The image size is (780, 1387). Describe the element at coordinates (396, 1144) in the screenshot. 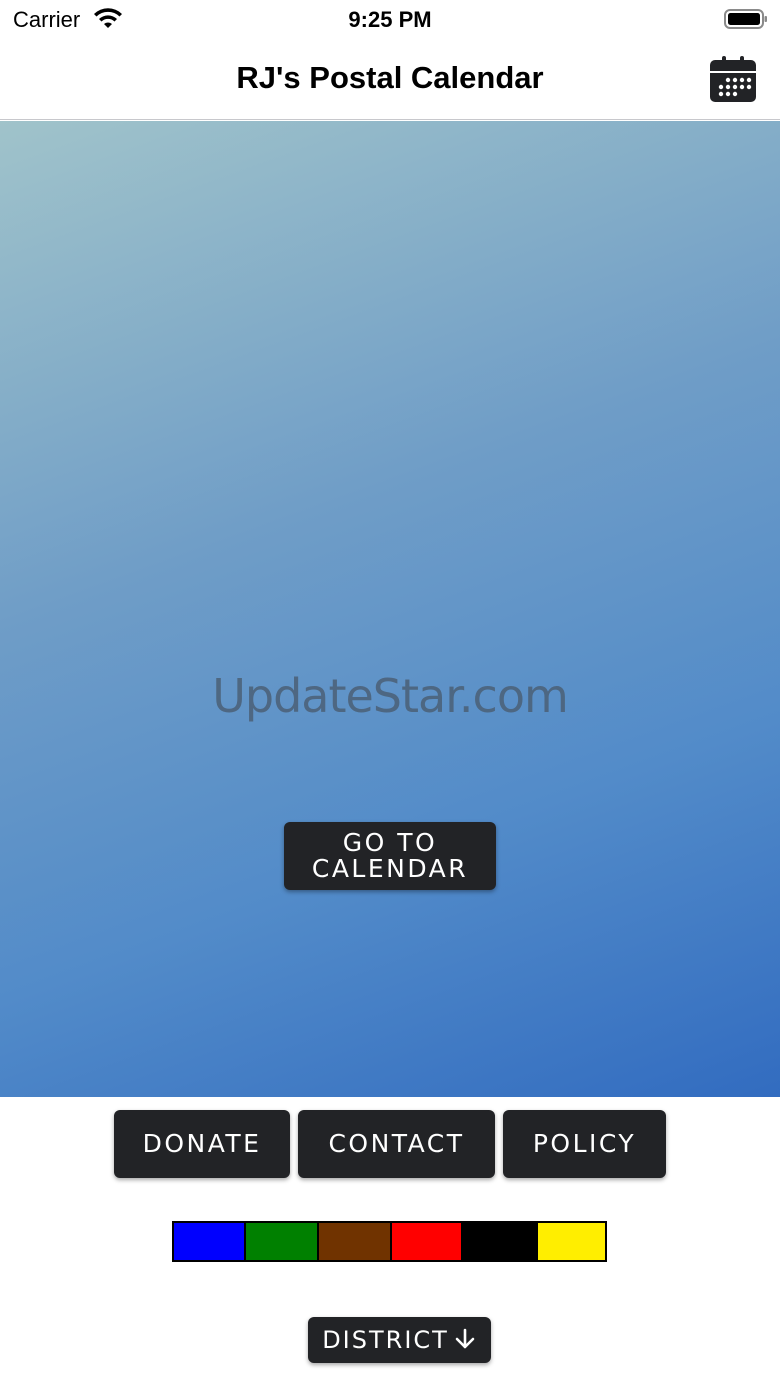

I see `contact-button: CONTACT` at that location.